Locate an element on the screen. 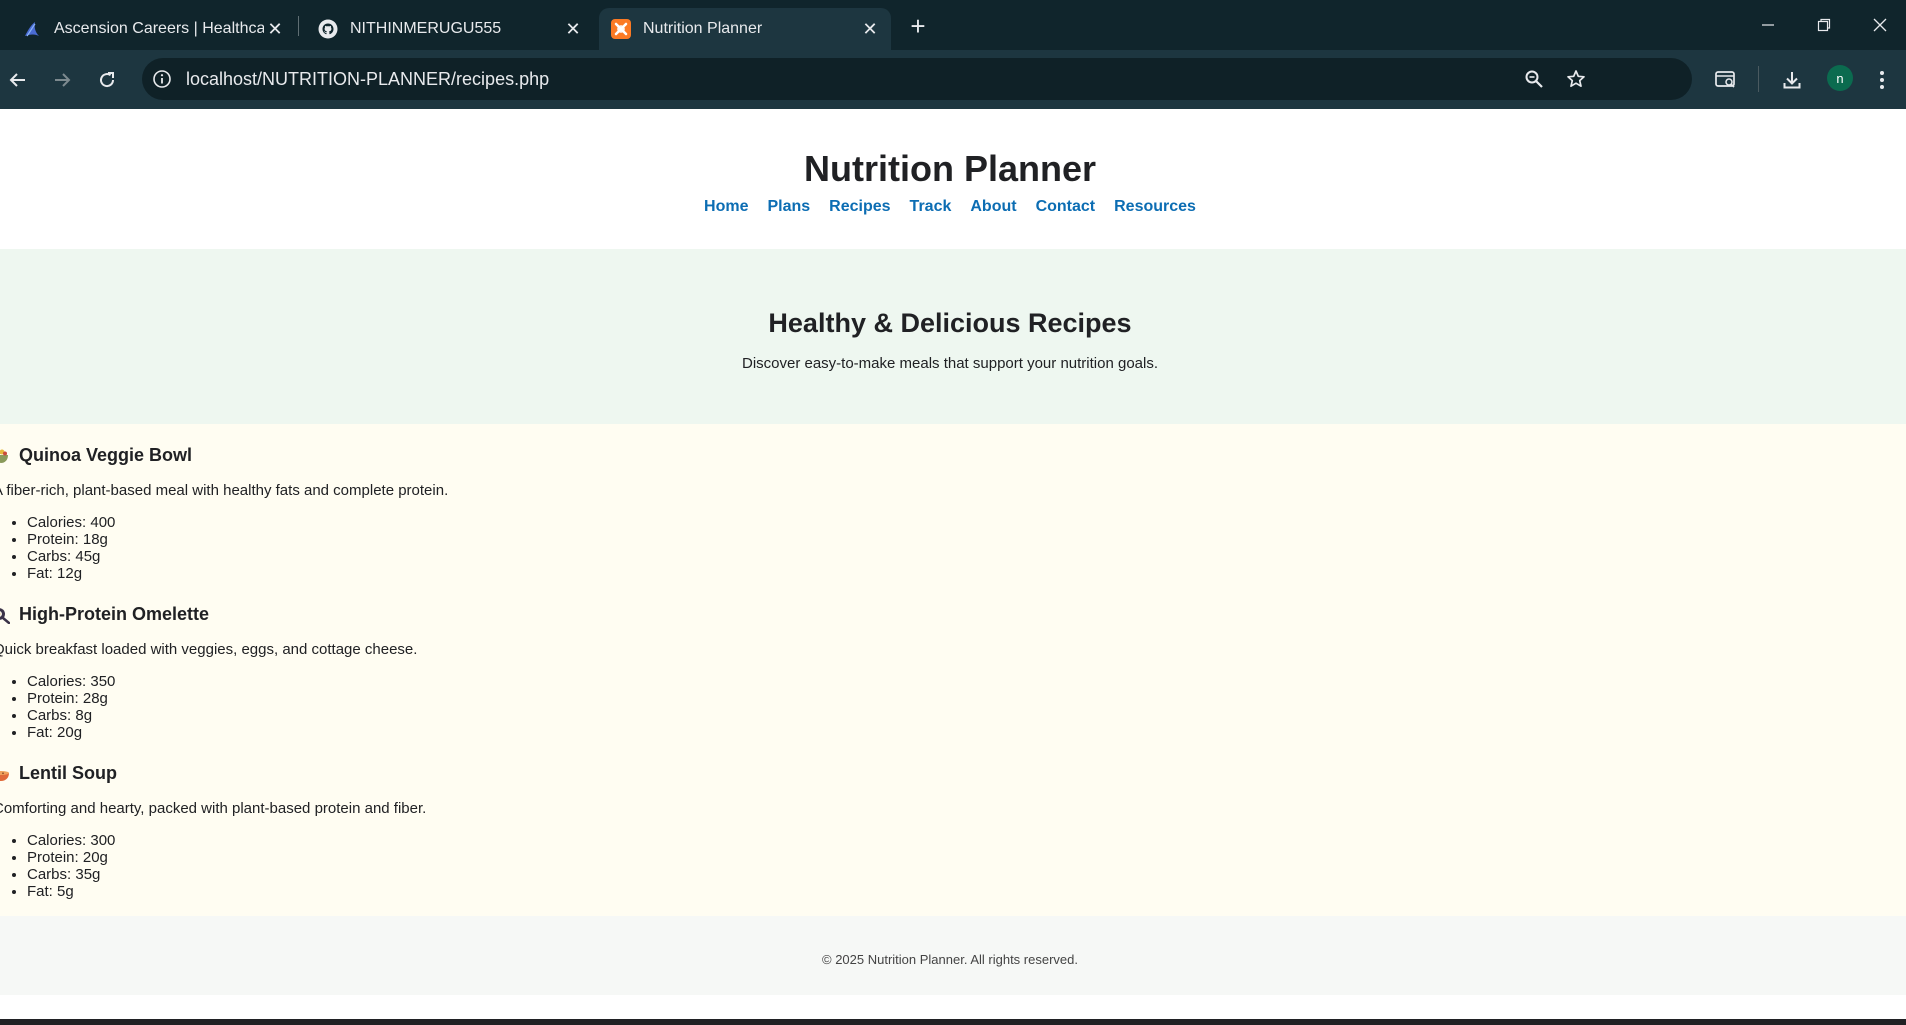 Image resolution: width=1906 pixels, height=1025 pixels. back-arrow-icon is located at coordinates (18, 80).